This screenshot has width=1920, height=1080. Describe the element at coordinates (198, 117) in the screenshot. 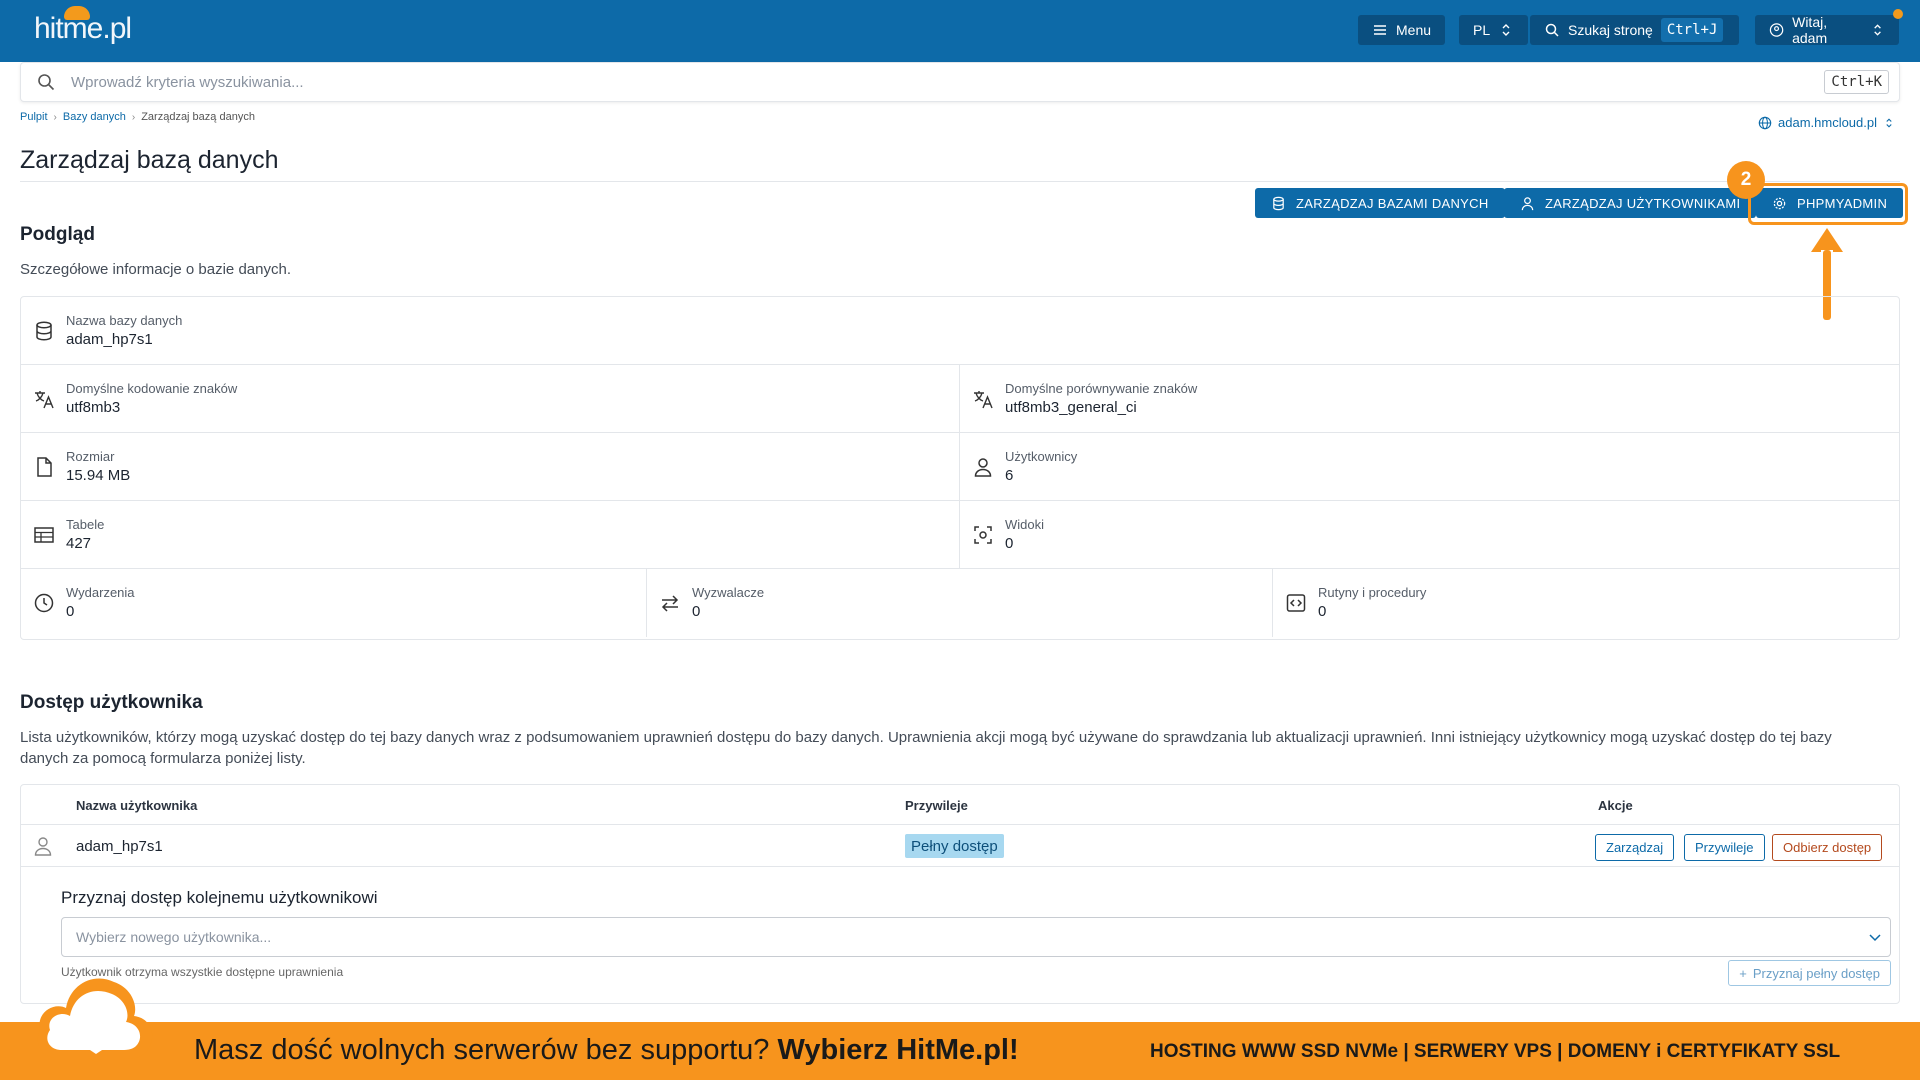

I see `breadcrumb-current: Zarządzaj bazą danych` at that location.